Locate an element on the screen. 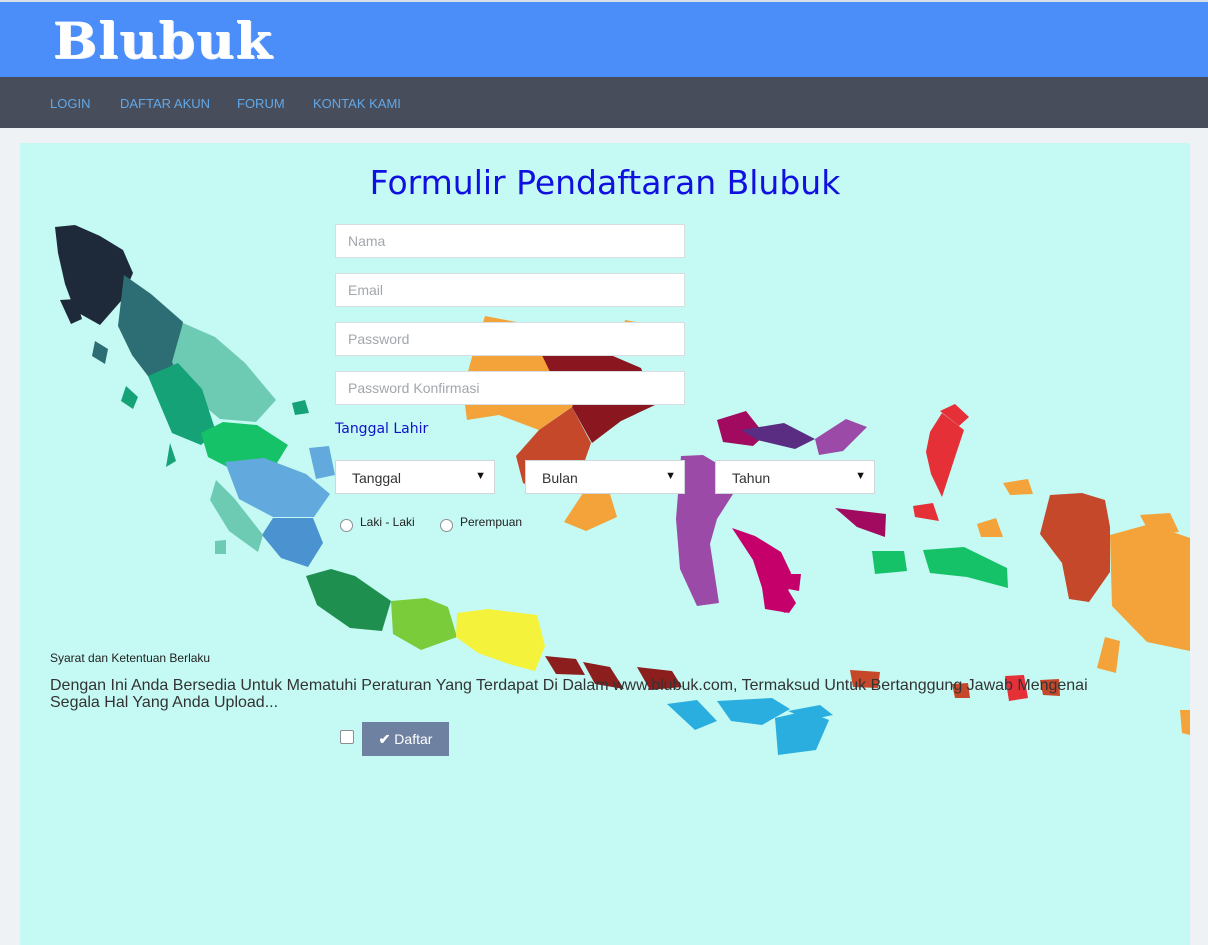 The height and width of the screenshot is (945, 1208). check-icon: ✔ is located at coordinates (384, 738).